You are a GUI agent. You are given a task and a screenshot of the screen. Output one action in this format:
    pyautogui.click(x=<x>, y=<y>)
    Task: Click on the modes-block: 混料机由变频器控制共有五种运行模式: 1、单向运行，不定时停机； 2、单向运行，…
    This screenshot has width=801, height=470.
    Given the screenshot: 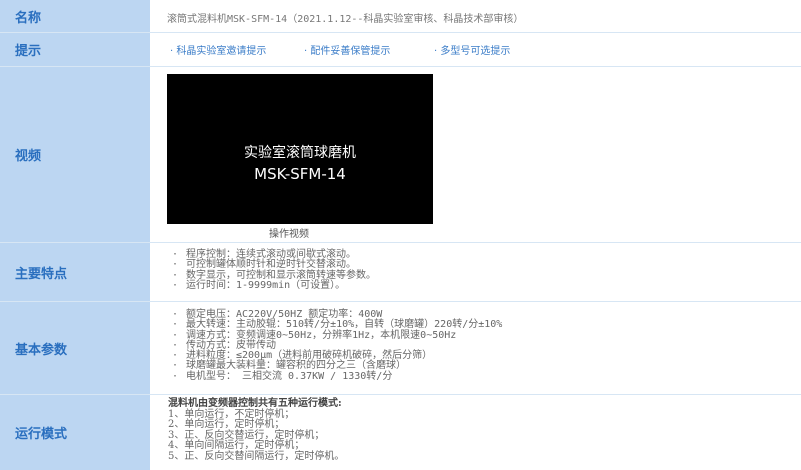 What is the action you would take?
    pyautogui.click(x=256, y=430)
    